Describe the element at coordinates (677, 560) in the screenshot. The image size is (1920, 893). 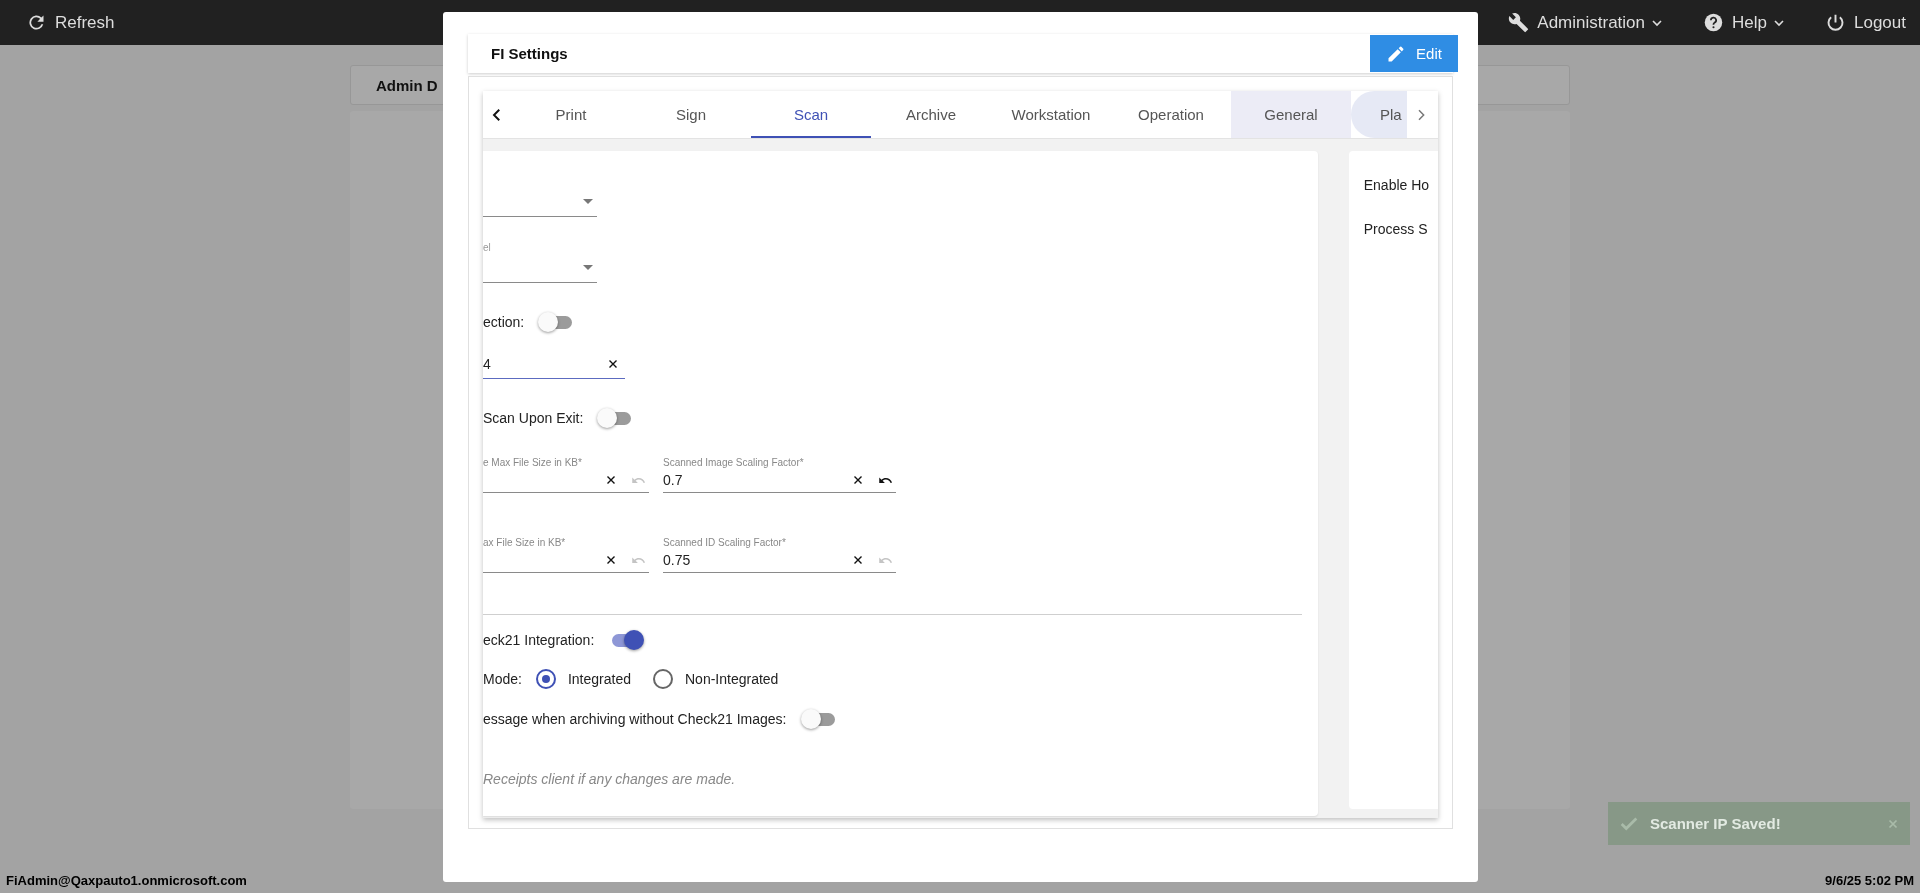
I see `field-value: 0.75` at that location.